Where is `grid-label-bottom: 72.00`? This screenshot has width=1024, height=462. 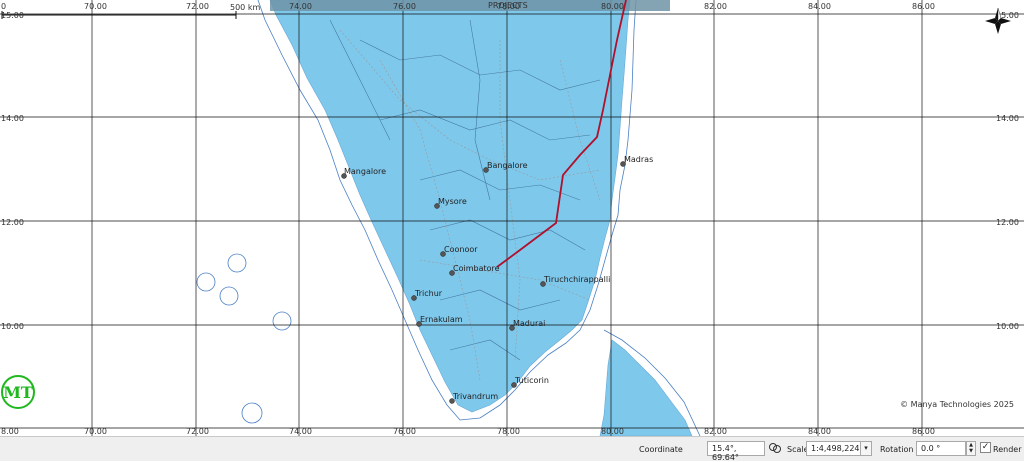
grid-label-bottom: 72.00 is located at coordinates (197, 431).